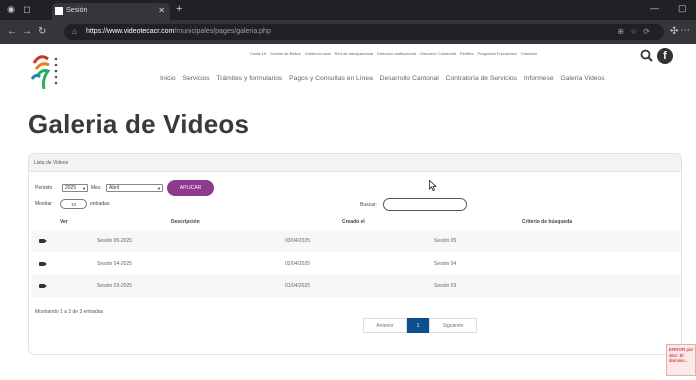 Image resolution: width=696 pixels, height=380 pixels. What do you see at coordinates (654, 8) in the screenshot?
I see `minimize-icon: —` at bounding box center [654, 8].